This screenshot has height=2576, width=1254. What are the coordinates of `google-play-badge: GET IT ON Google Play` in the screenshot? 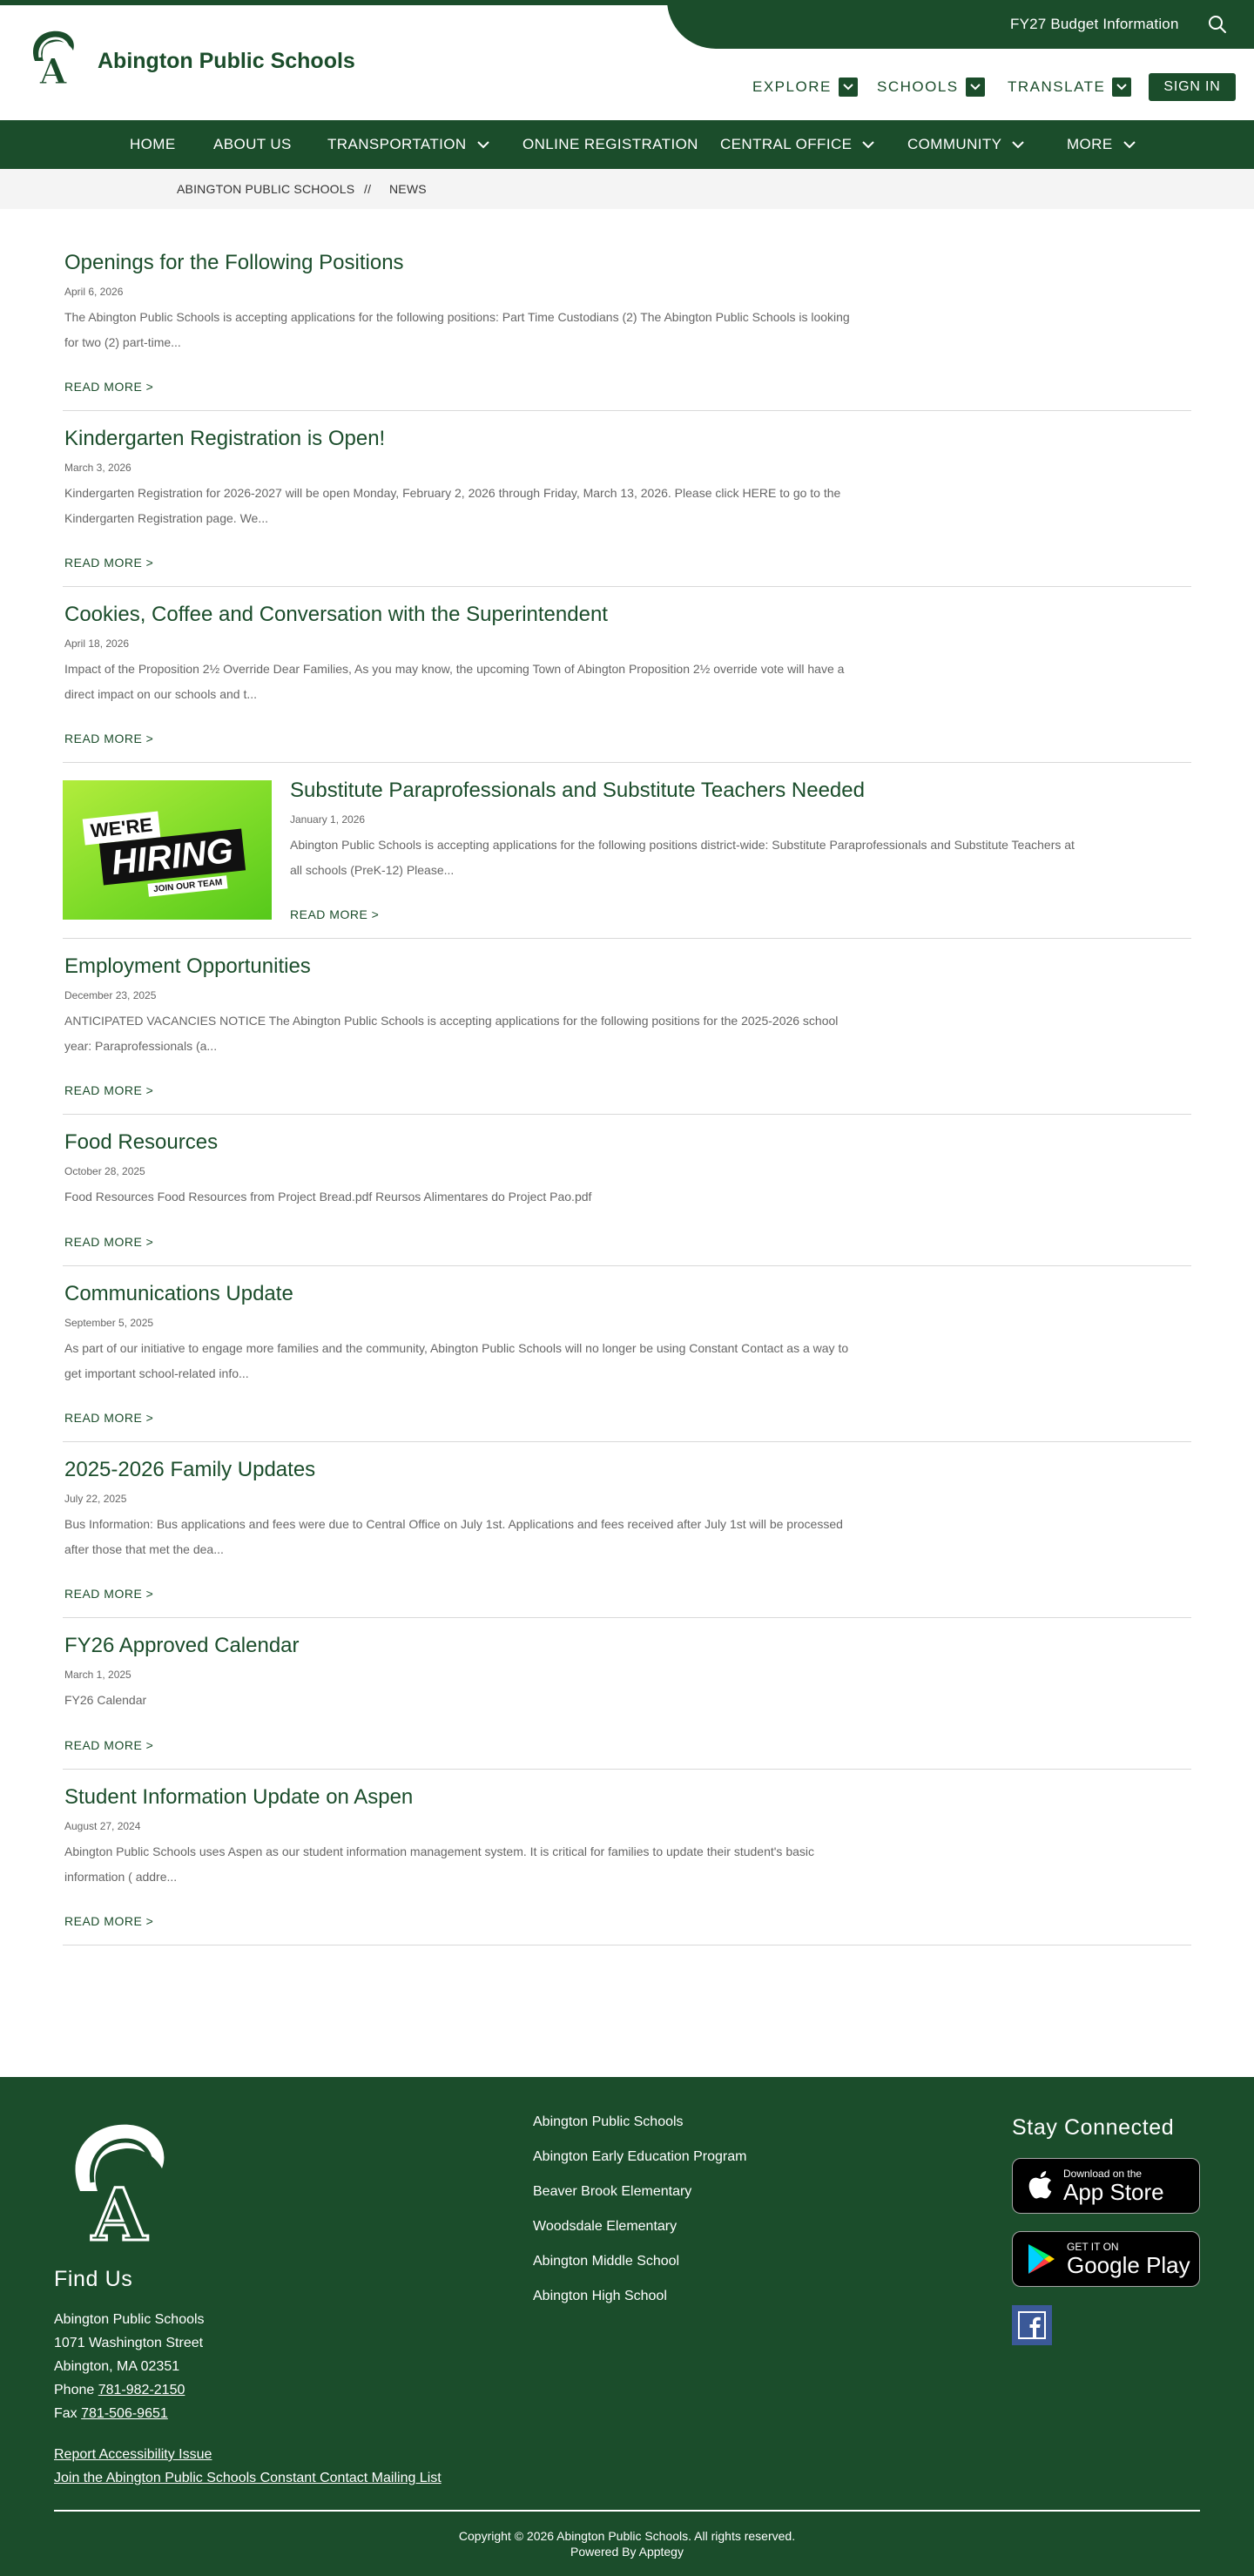 It's located at (1106, 2259).